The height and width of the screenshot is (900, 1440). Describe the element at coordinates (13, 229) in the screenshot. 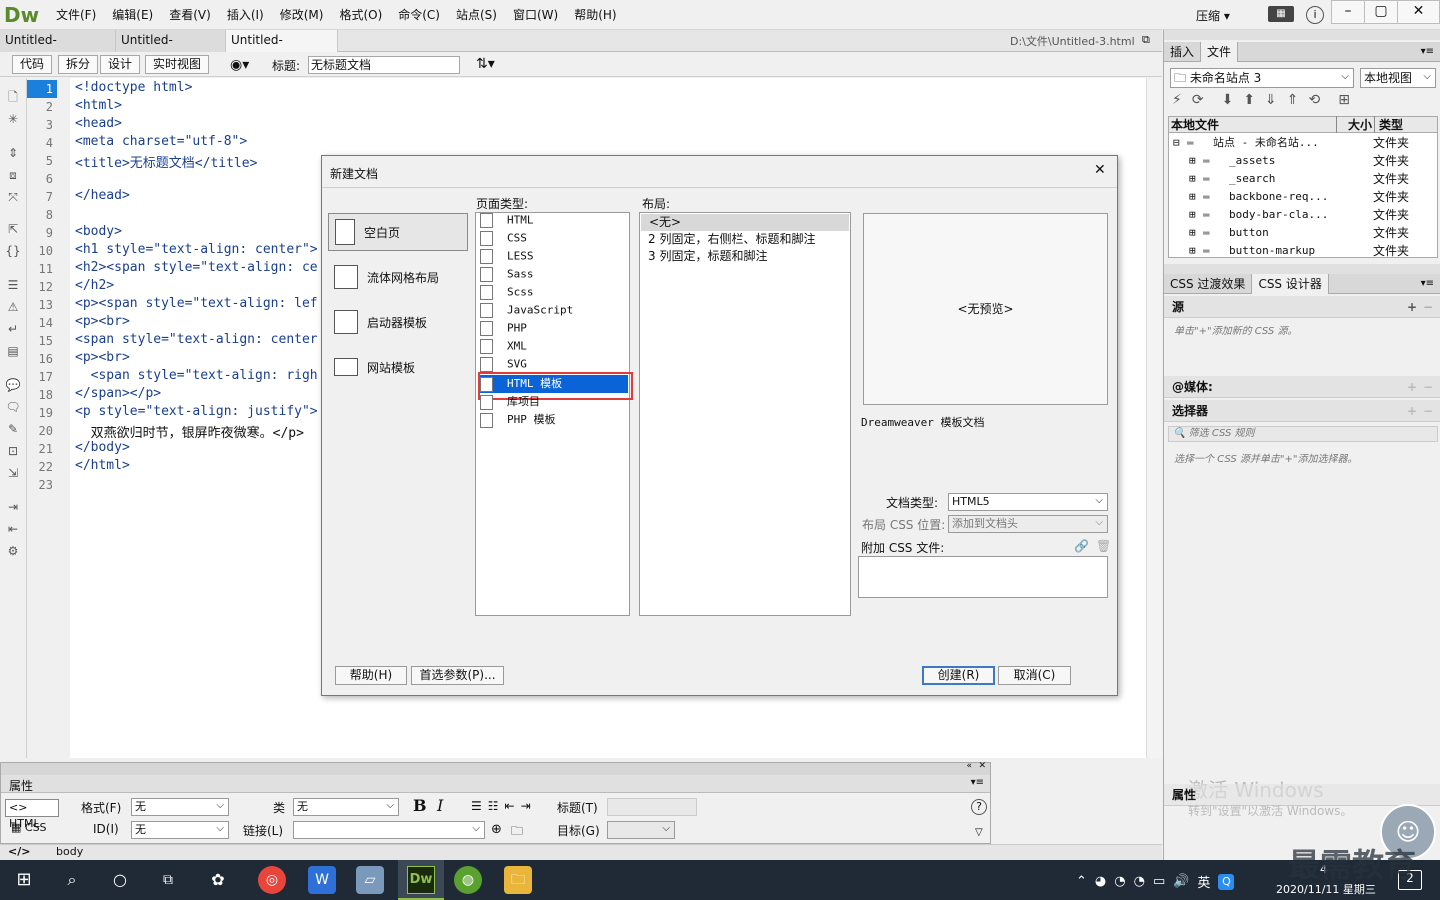

I see `select-parent-tag-icon: ⇱` at that location.